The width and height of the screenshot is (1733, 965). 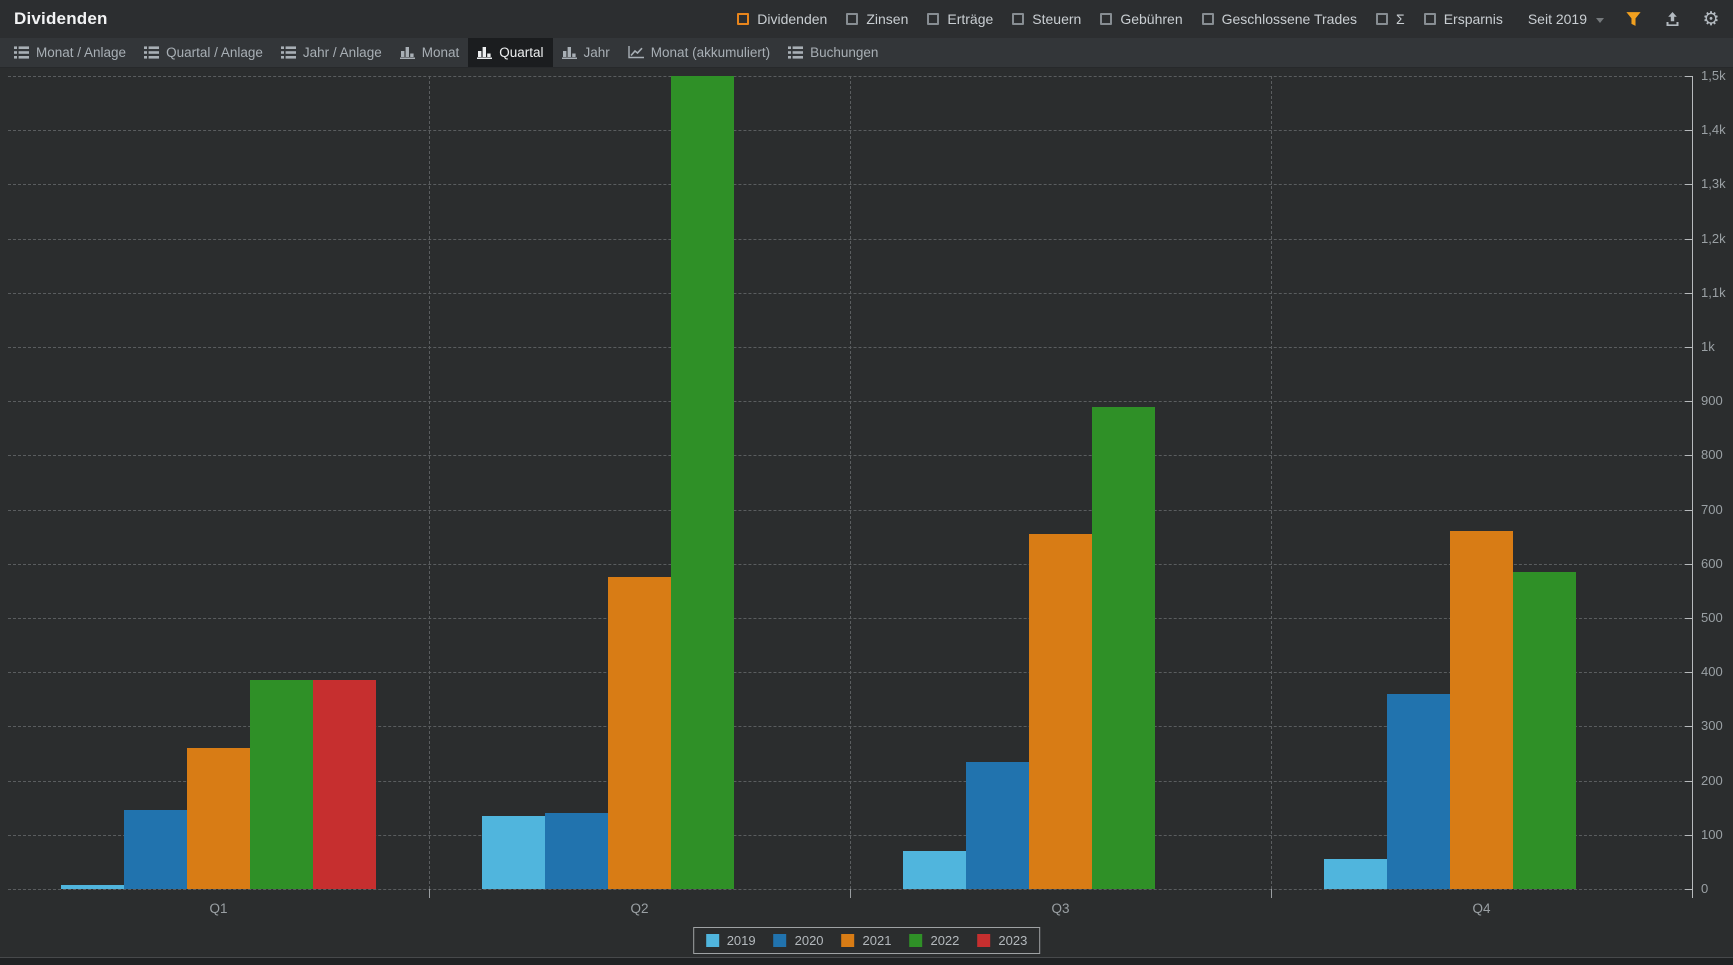 I want to click on toolbar-item-jahr-anlage: Jahr / Anlage, so click(x=331, y=52).